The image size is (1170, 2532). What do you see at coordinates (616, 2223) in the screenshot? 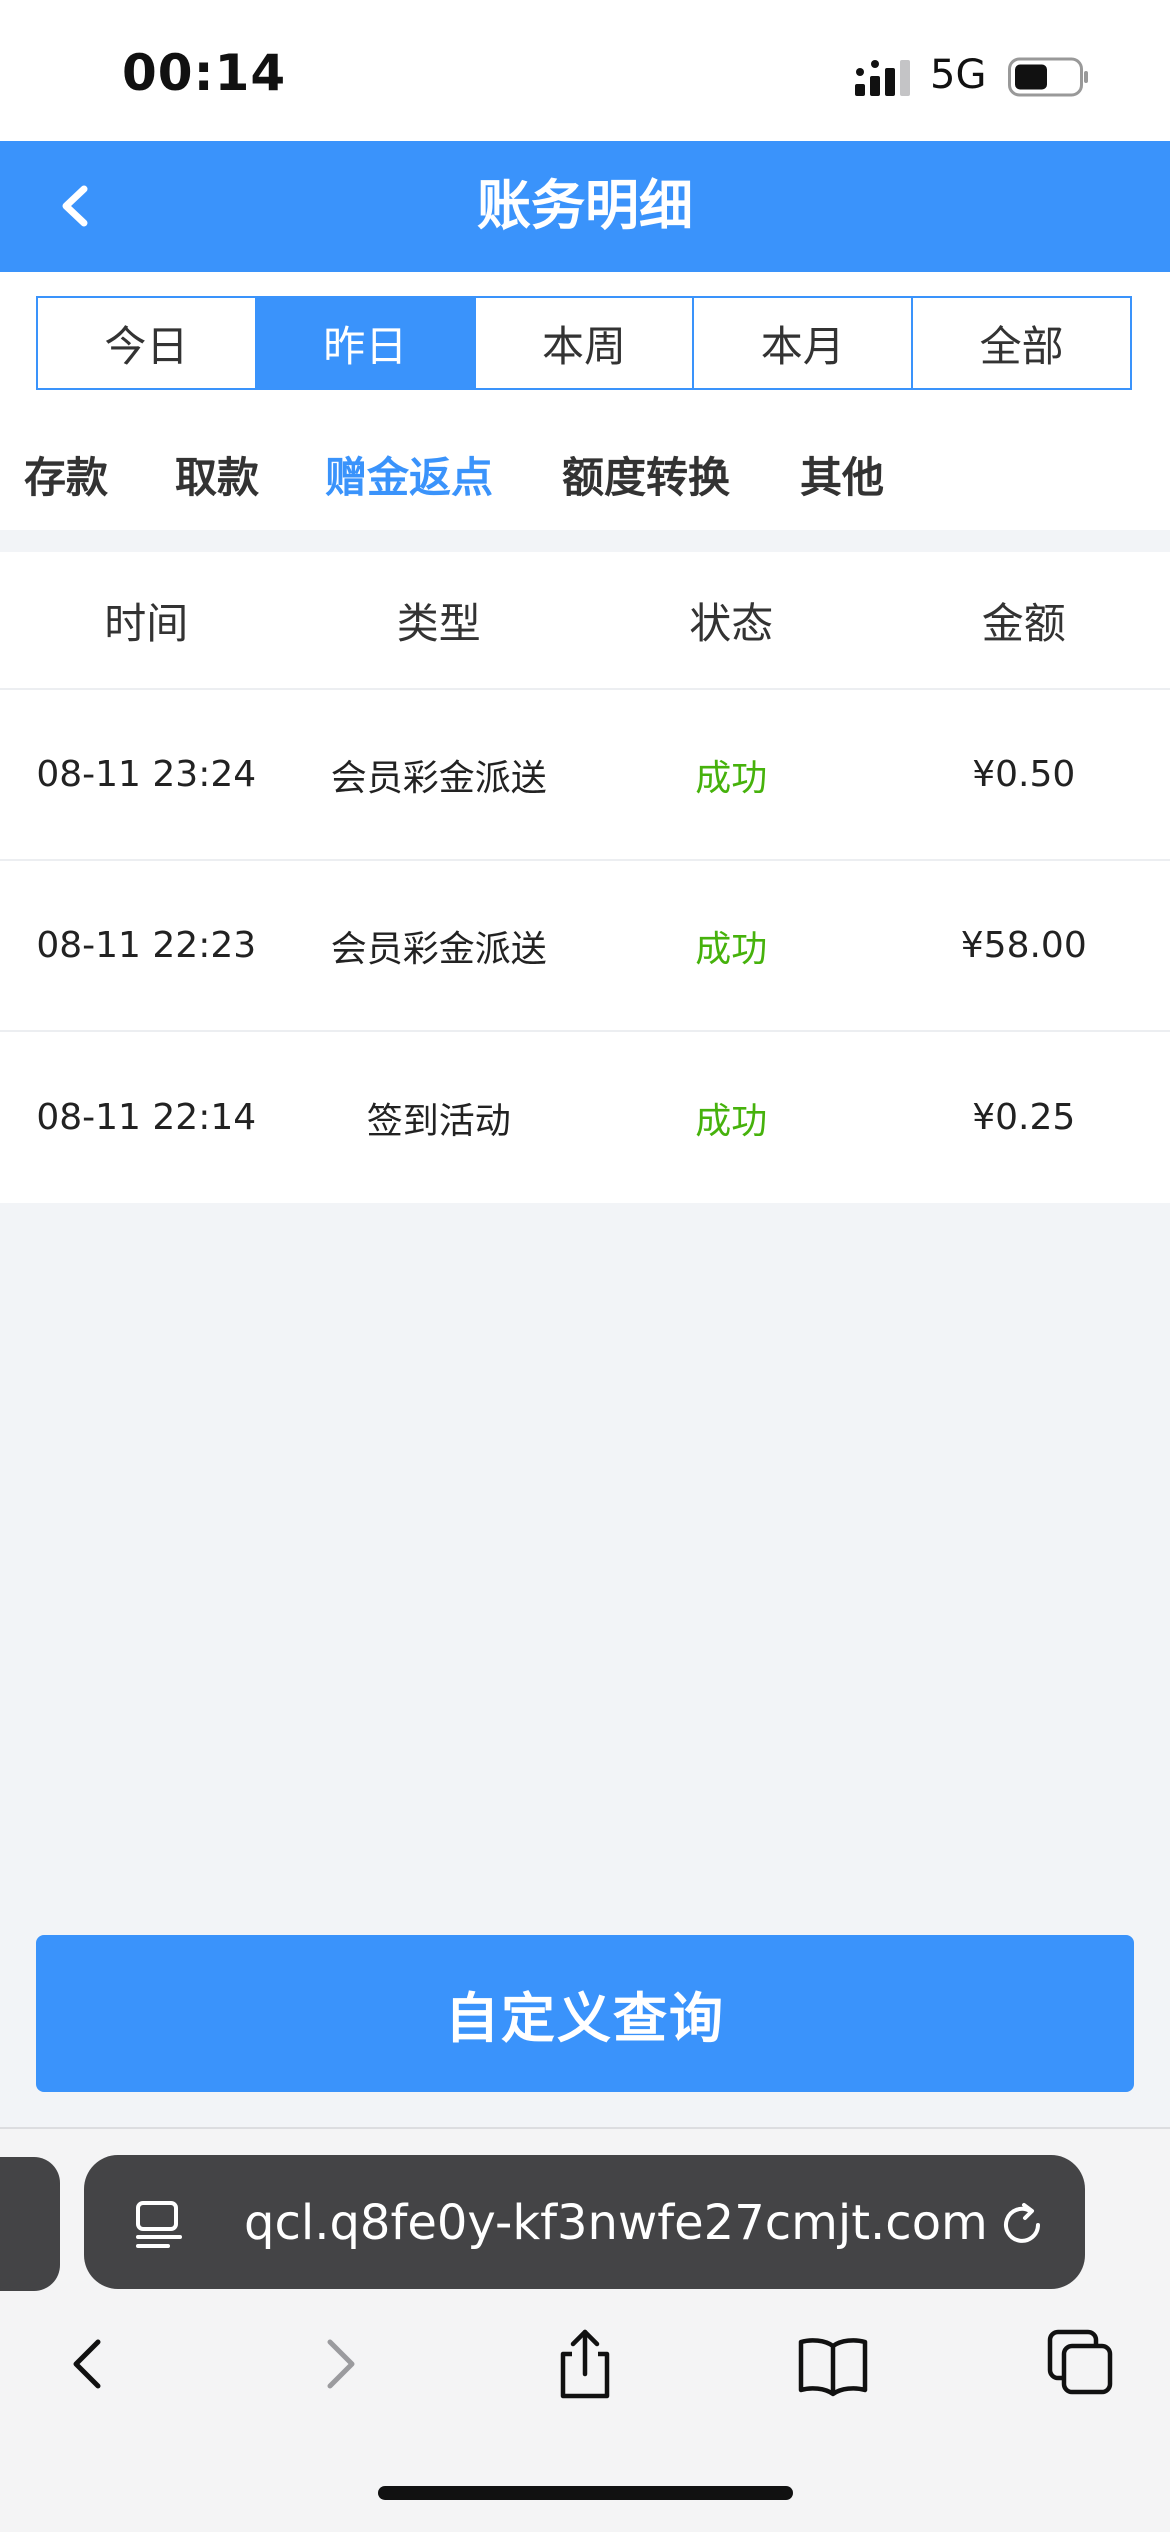
I see `url-text: qcl.q8fe0y-kf3nwfe27cmjt.com` at bounding box center [616, 2223].